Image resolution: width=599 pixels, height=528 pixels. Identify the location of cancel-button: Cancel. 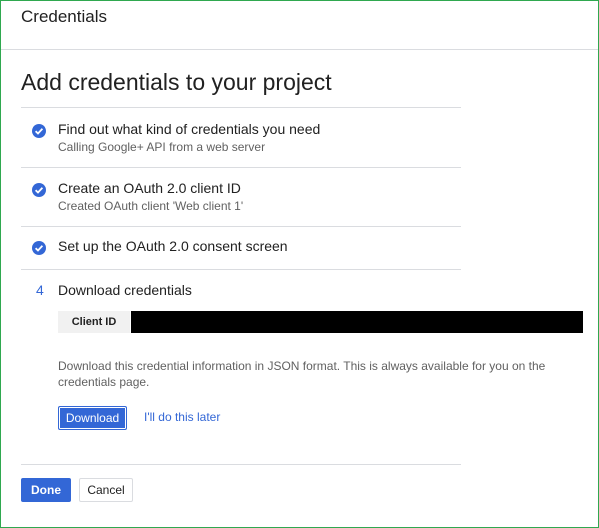
(106, 490).